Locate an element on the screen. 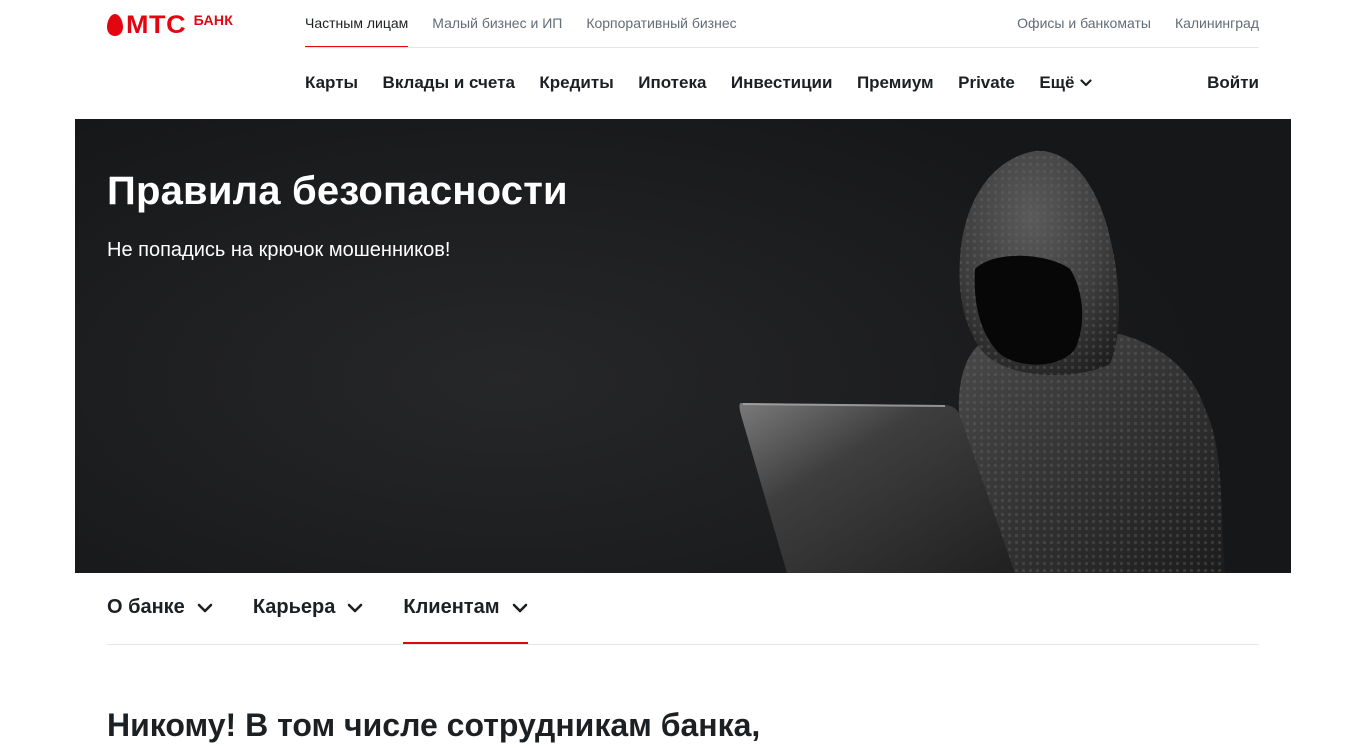 The height and width of the screenshot is (748, 1366). nav-item-deposits: Вклады и счета is located at coordinates (449, 83).